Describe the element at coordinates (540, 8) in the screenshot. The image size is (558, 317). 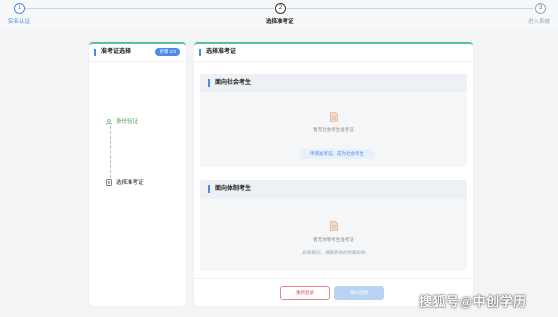
I see `step-3-indicator: 3` at that location.